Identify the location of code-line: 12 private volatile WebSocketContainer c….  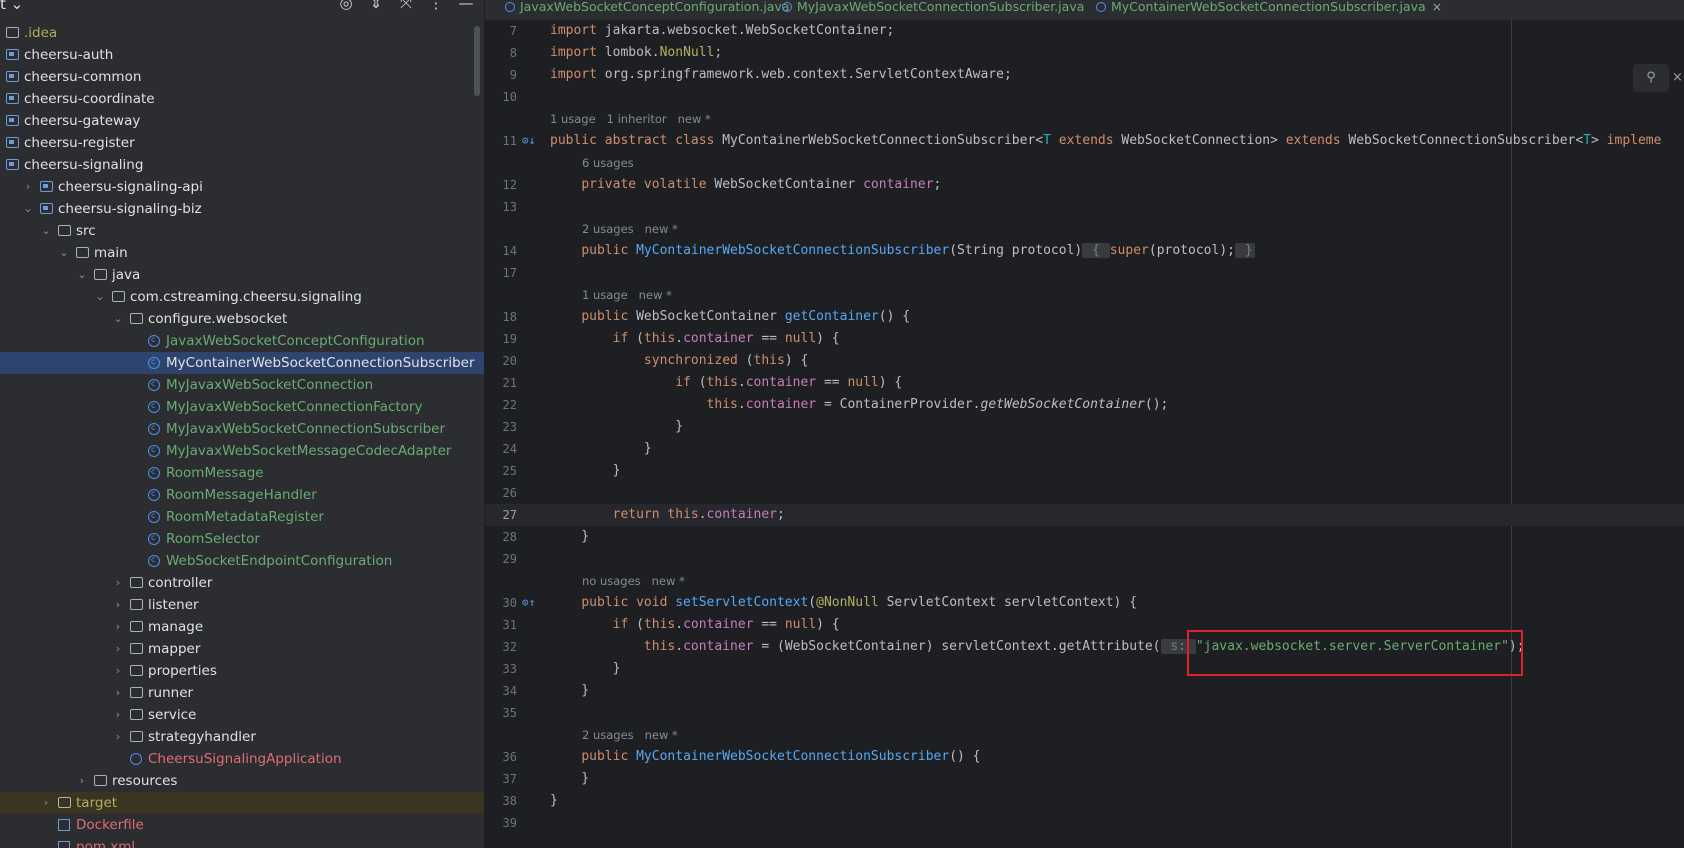
(1084, 185).